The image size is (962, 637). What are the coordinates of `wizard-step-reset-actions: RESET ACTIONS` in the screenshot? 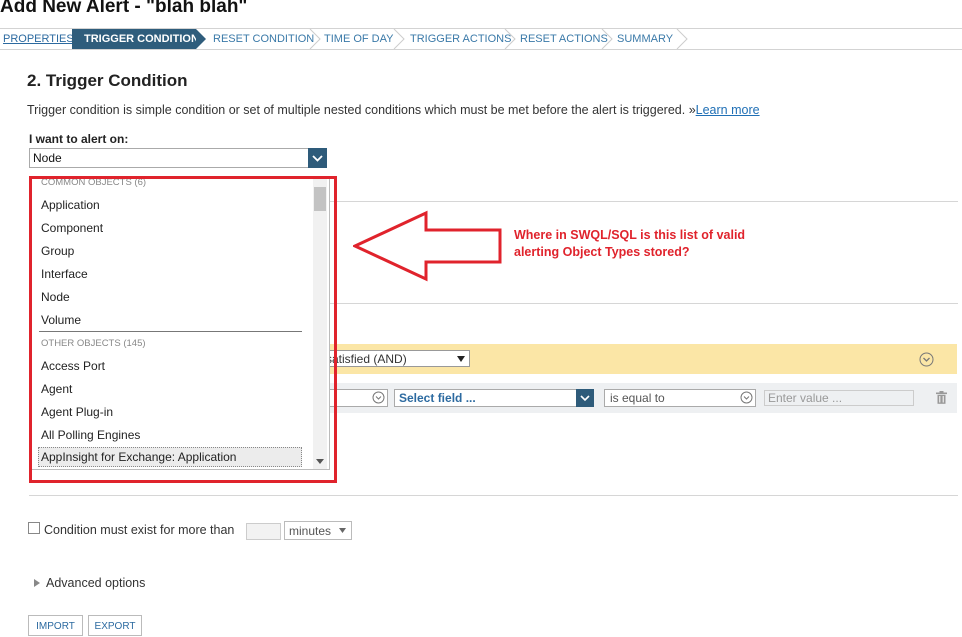 It's located at (564, 39).